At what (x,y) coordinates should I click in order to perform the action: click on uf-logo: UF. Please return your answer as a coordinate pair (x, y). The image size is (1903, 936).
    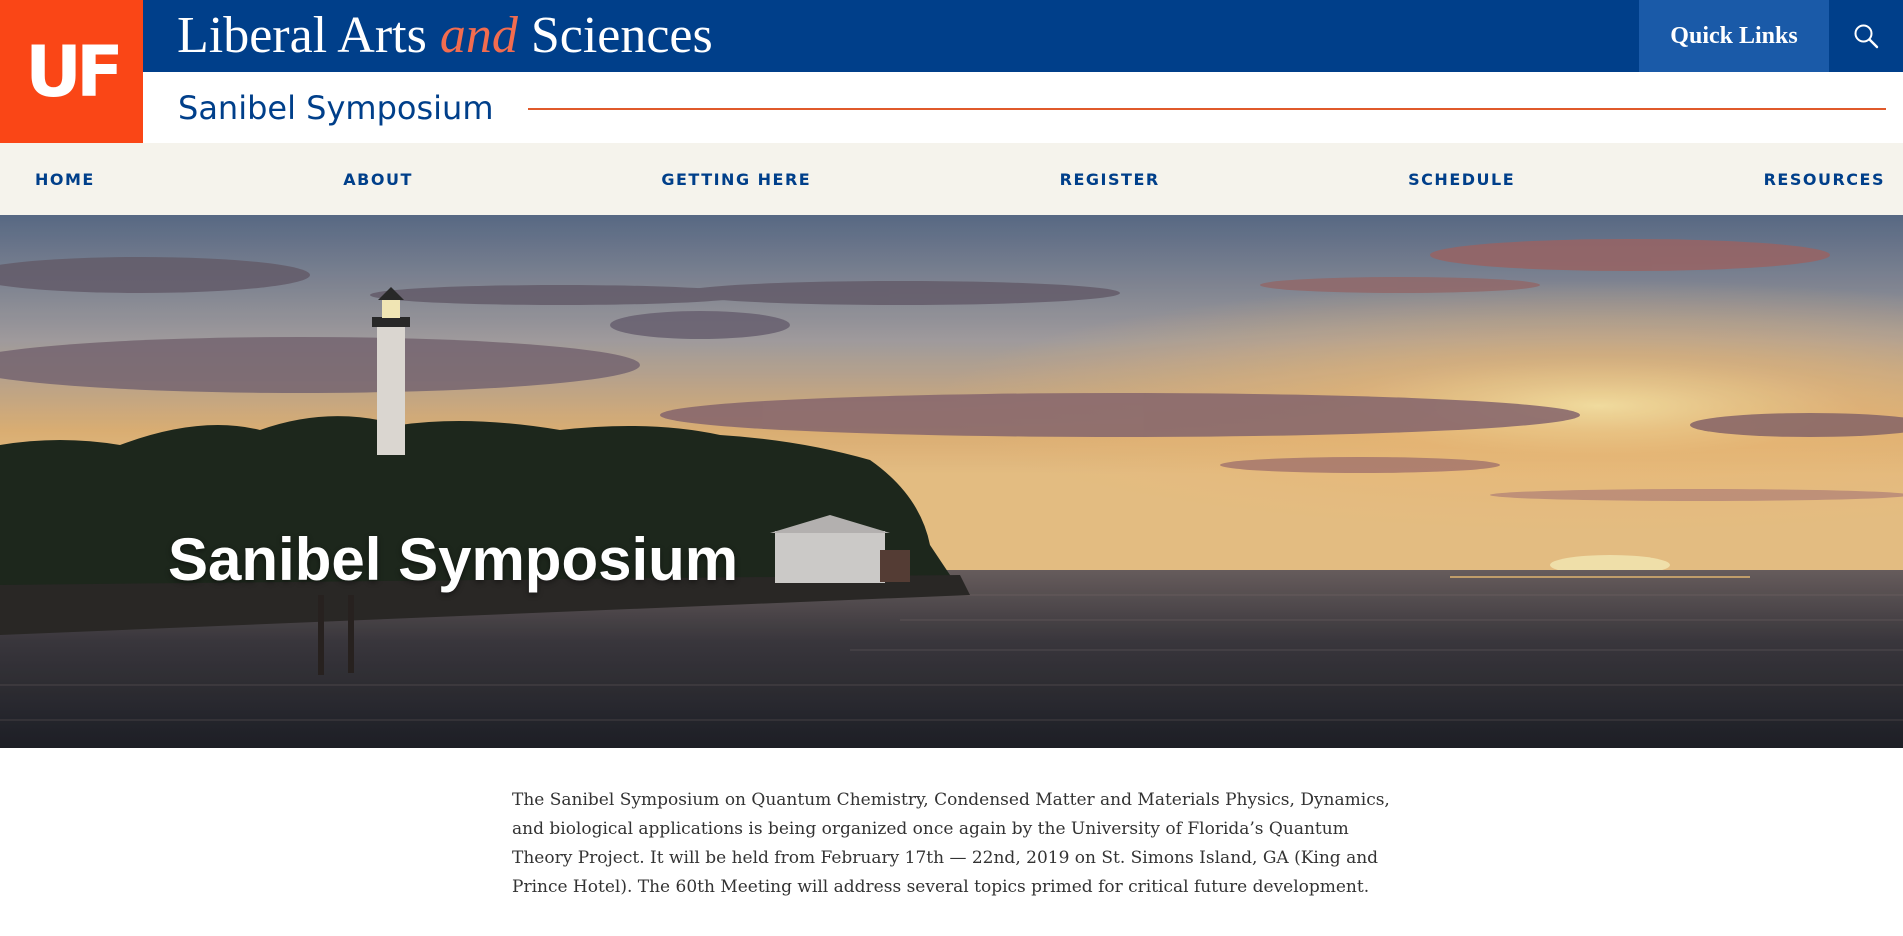
    Looking at the image, I should click on (71, 71).